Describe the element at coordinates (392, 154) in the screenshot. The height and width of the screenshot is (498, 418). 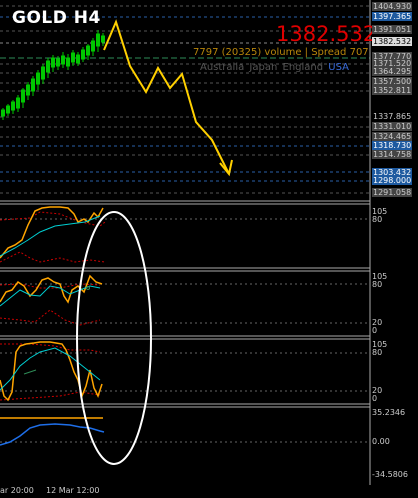
I see `price-label: 1314.758` at that location.